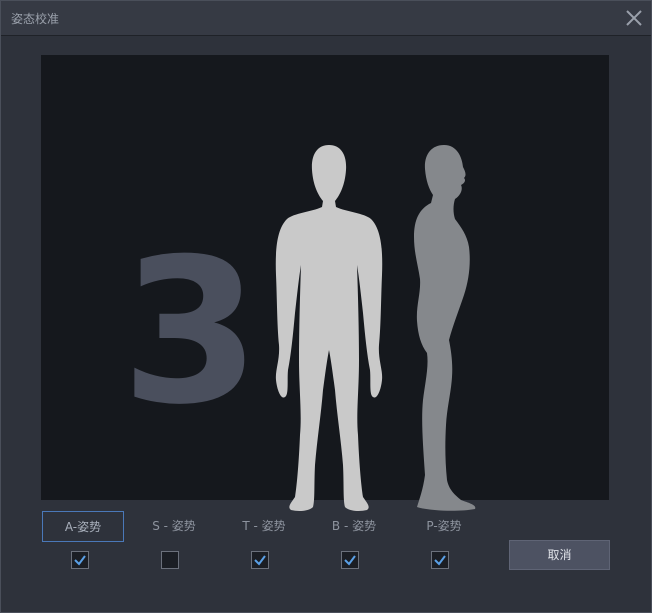  I want to click on window-title: 姿态校准, so click(35, 19).